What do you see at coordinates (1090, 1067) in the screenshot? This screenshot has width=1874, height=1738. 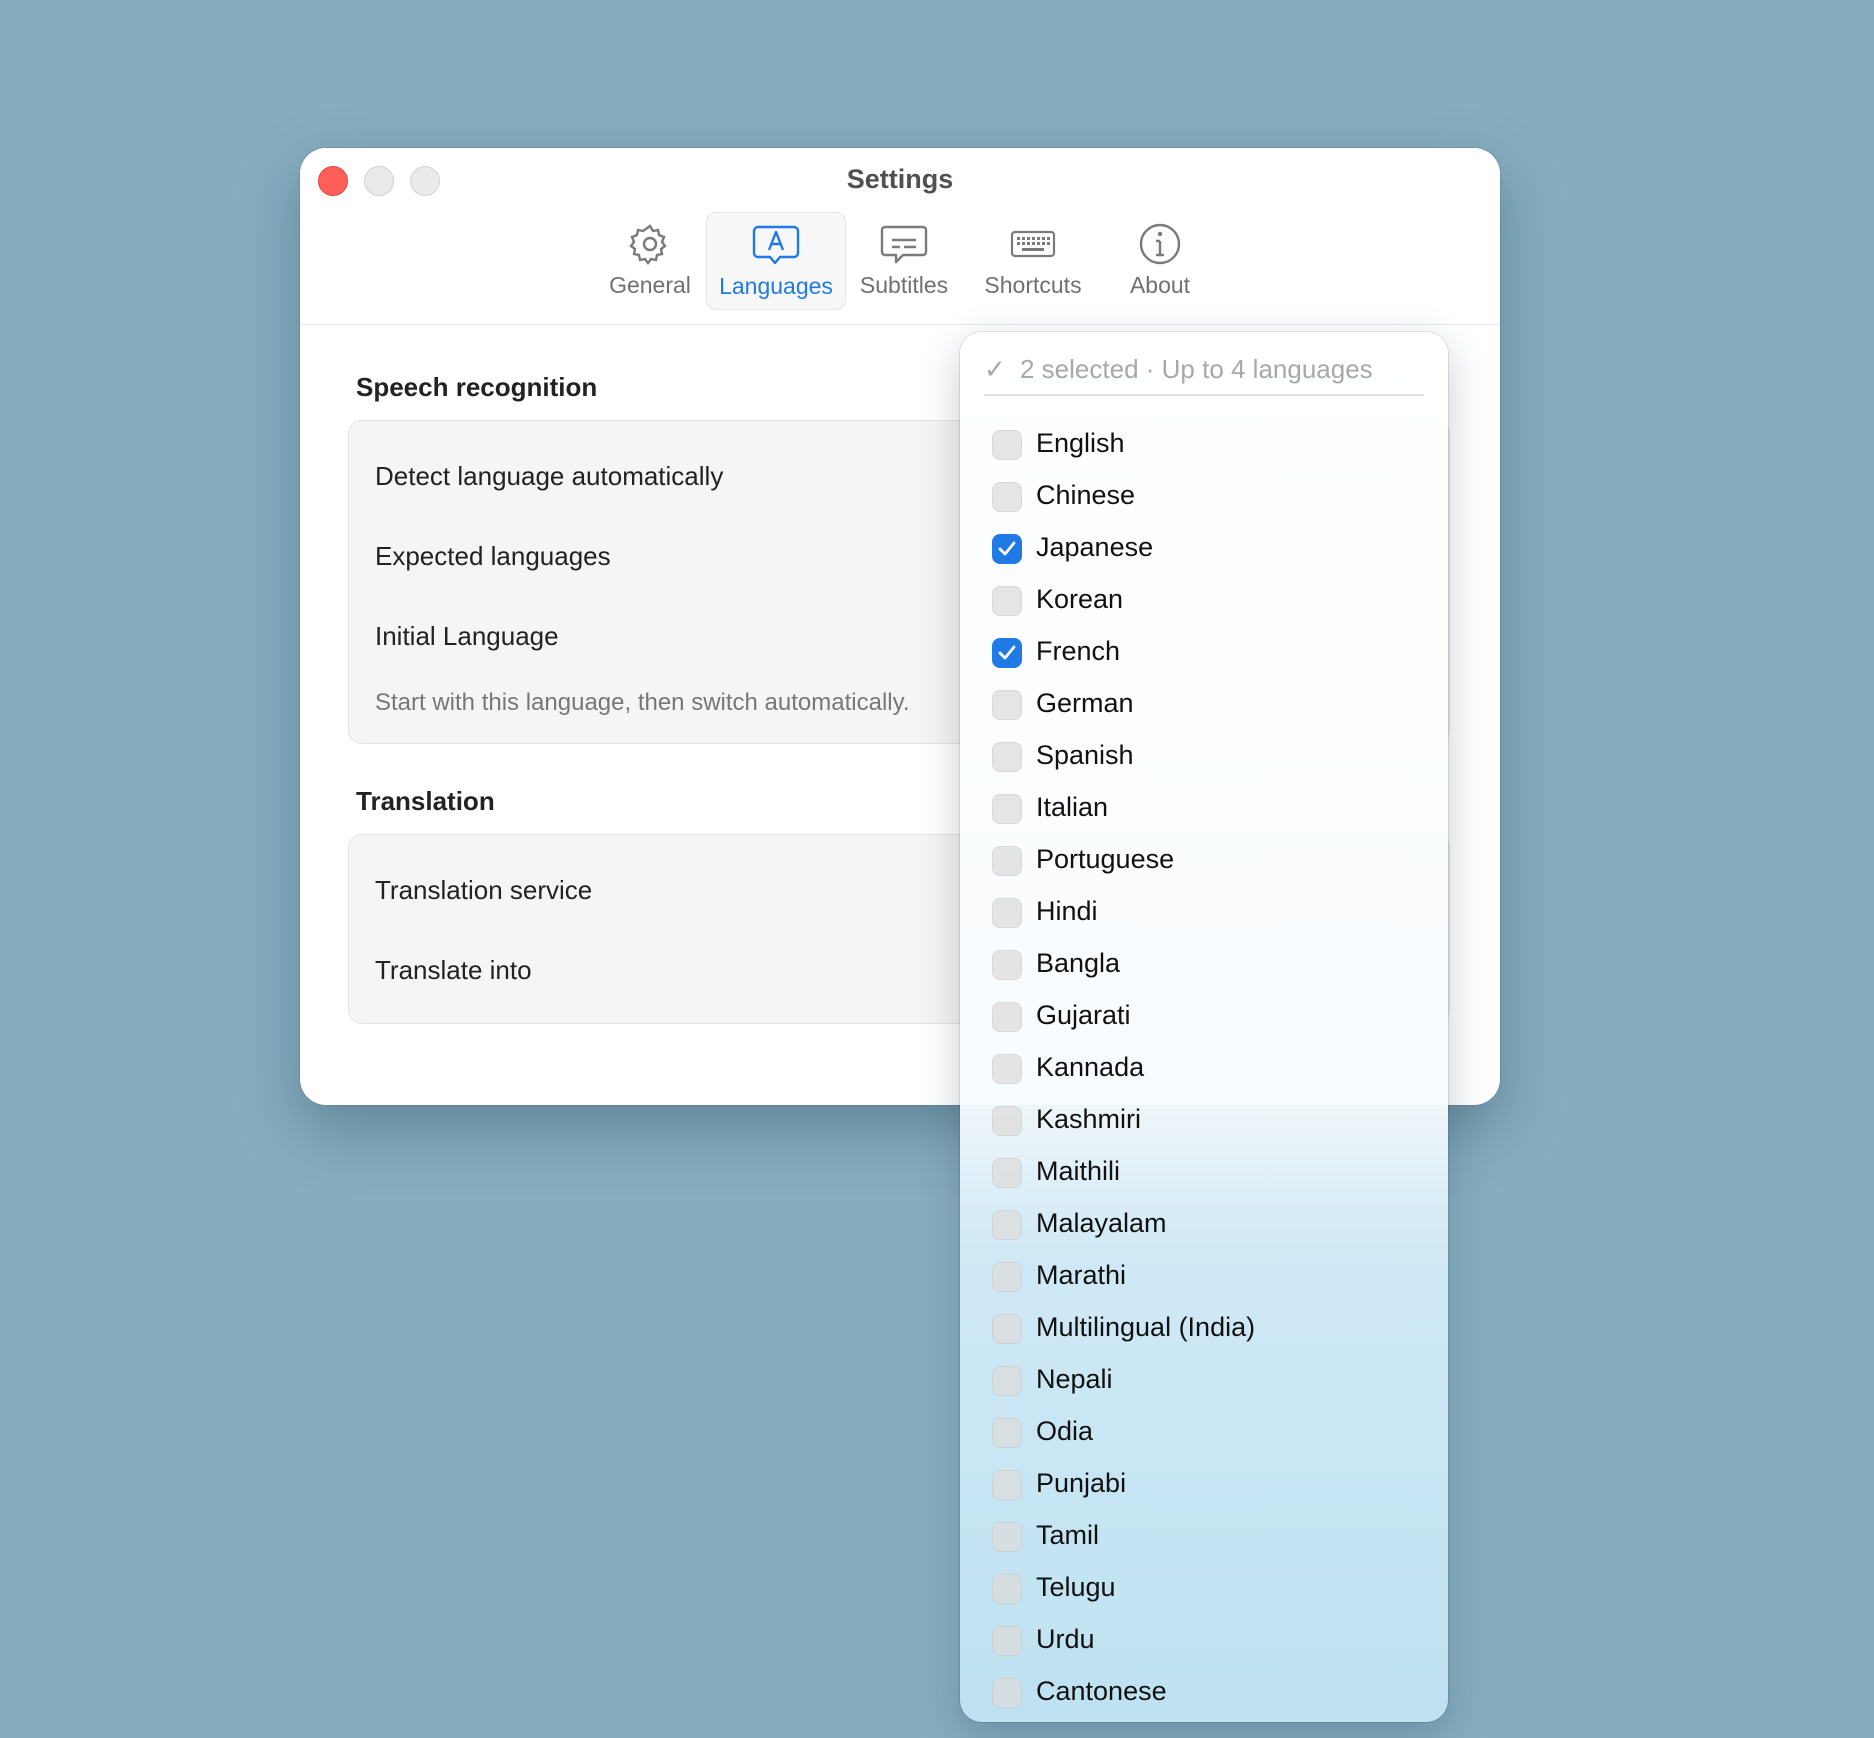 I see `language-option-label: Kannada` at bounding box center [1090, 1067].